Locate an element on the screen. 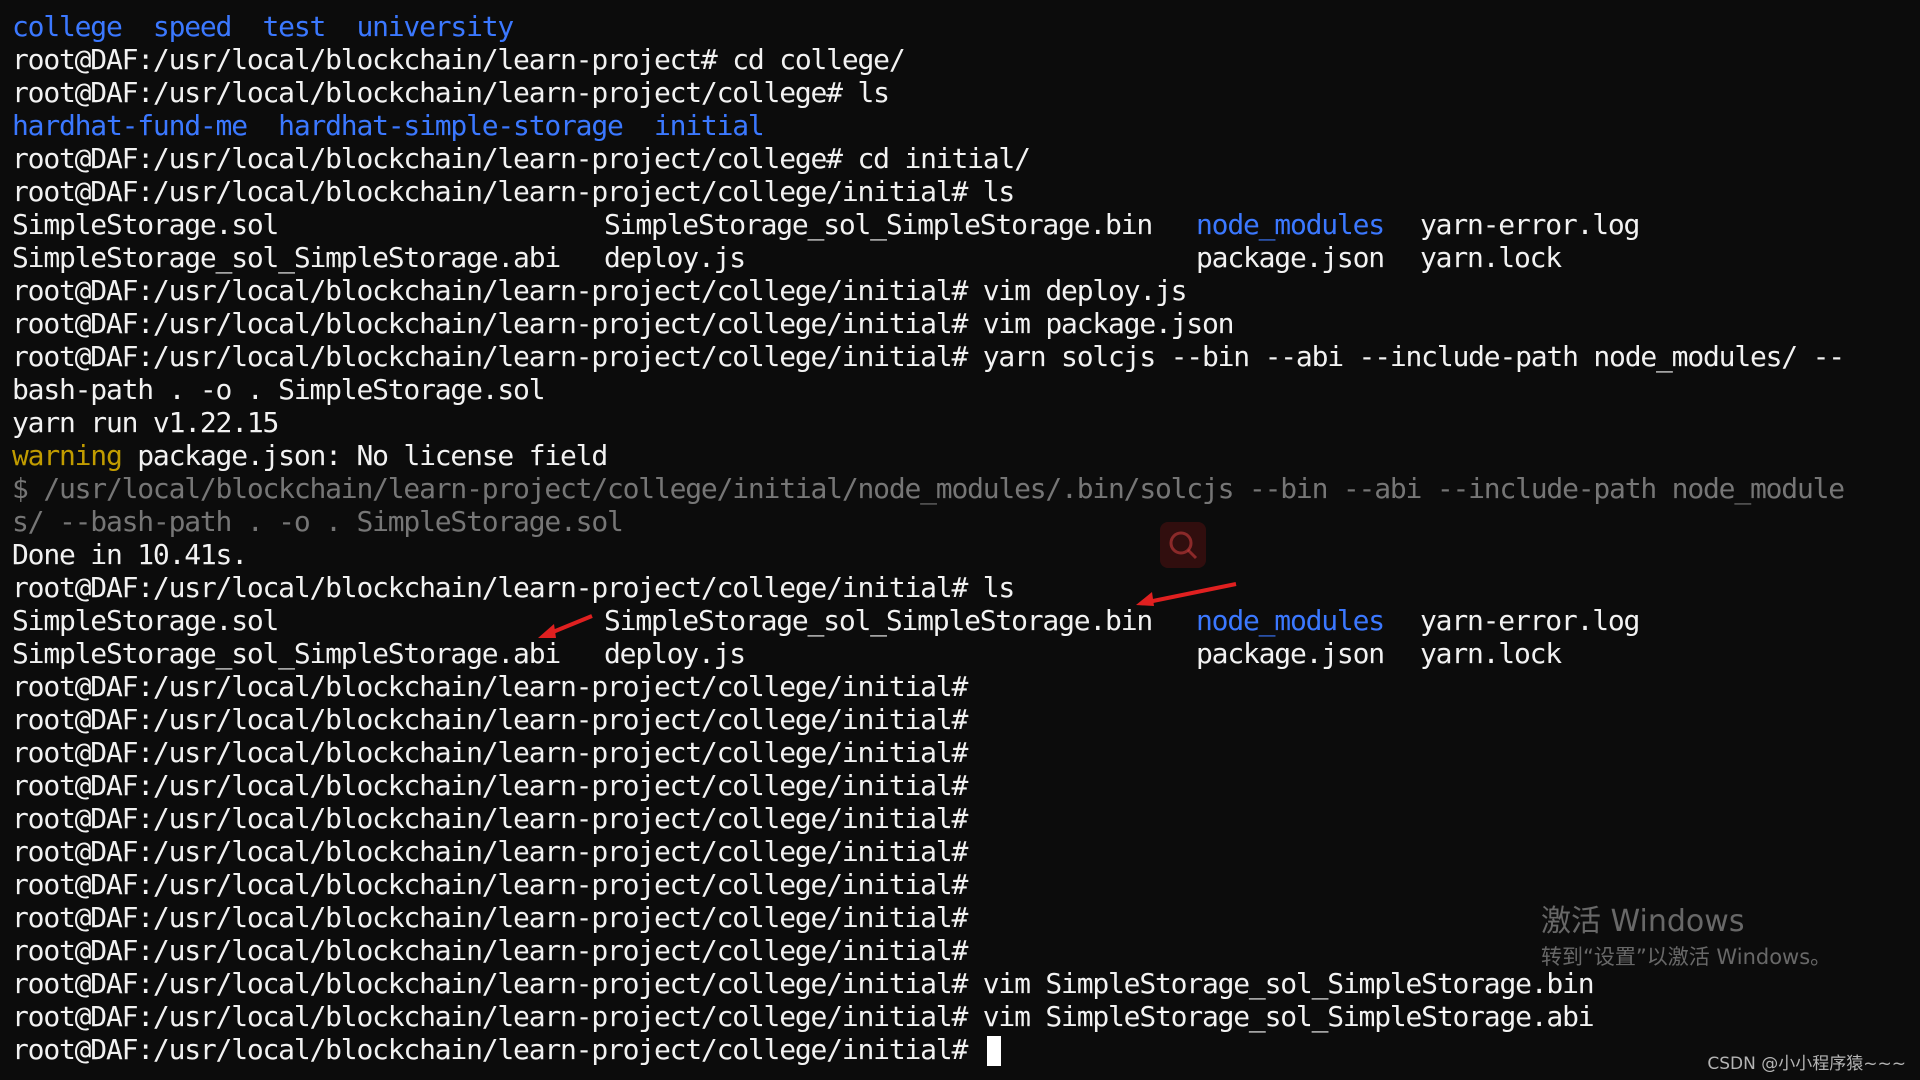 This screenshot has height=1080, width=1920. watermark-subtitle: 转到“设置”以激活 Windows。 is located at coordinates (1686, 957).